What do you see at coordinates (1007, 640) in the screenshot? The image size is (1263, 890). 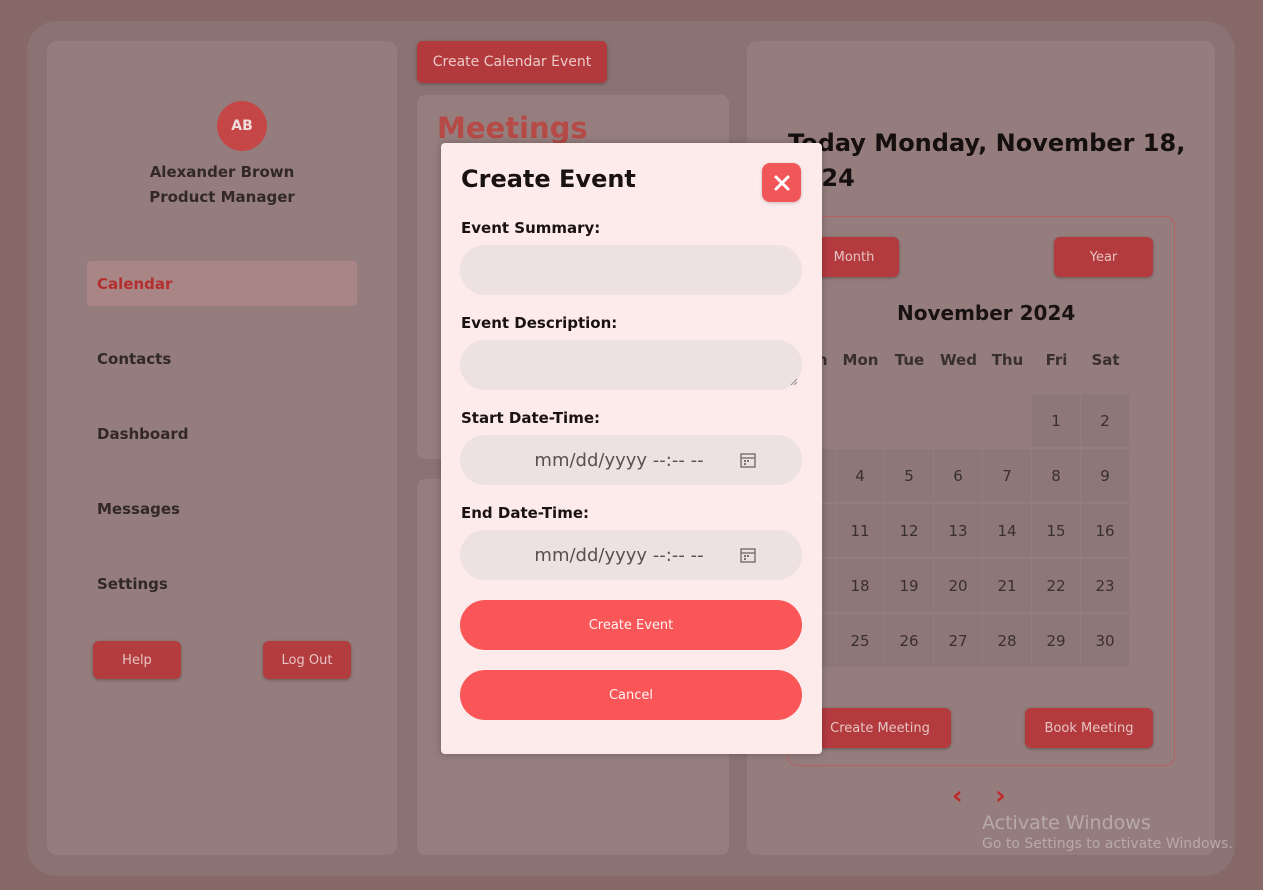 I see `calendar-day: 28` at bounding box center [1007, 640].